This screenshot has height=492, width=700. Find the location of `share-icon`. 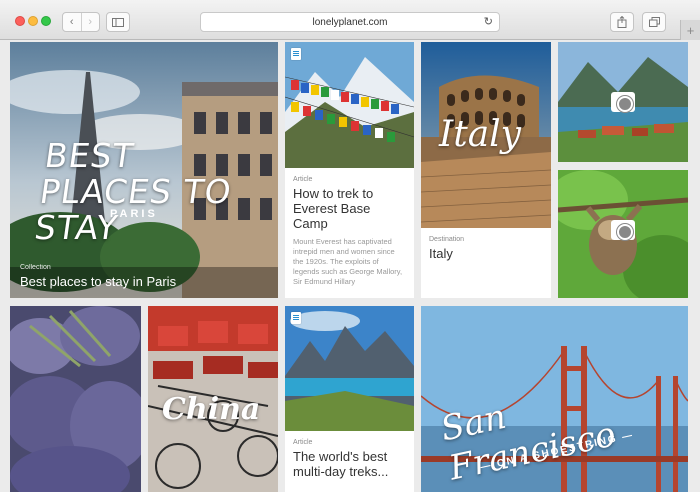

share-icon is located at coordinates (622, 22).